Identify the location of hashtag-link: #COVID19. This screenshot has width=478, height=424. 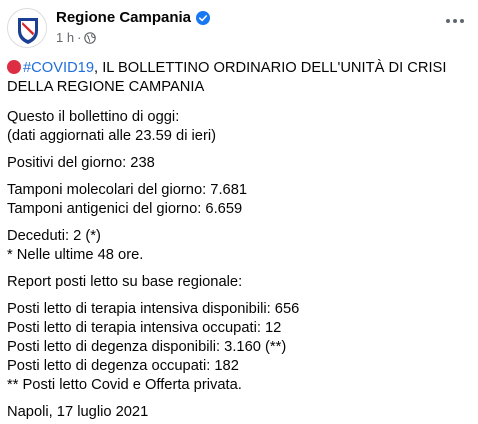
(58, 68).